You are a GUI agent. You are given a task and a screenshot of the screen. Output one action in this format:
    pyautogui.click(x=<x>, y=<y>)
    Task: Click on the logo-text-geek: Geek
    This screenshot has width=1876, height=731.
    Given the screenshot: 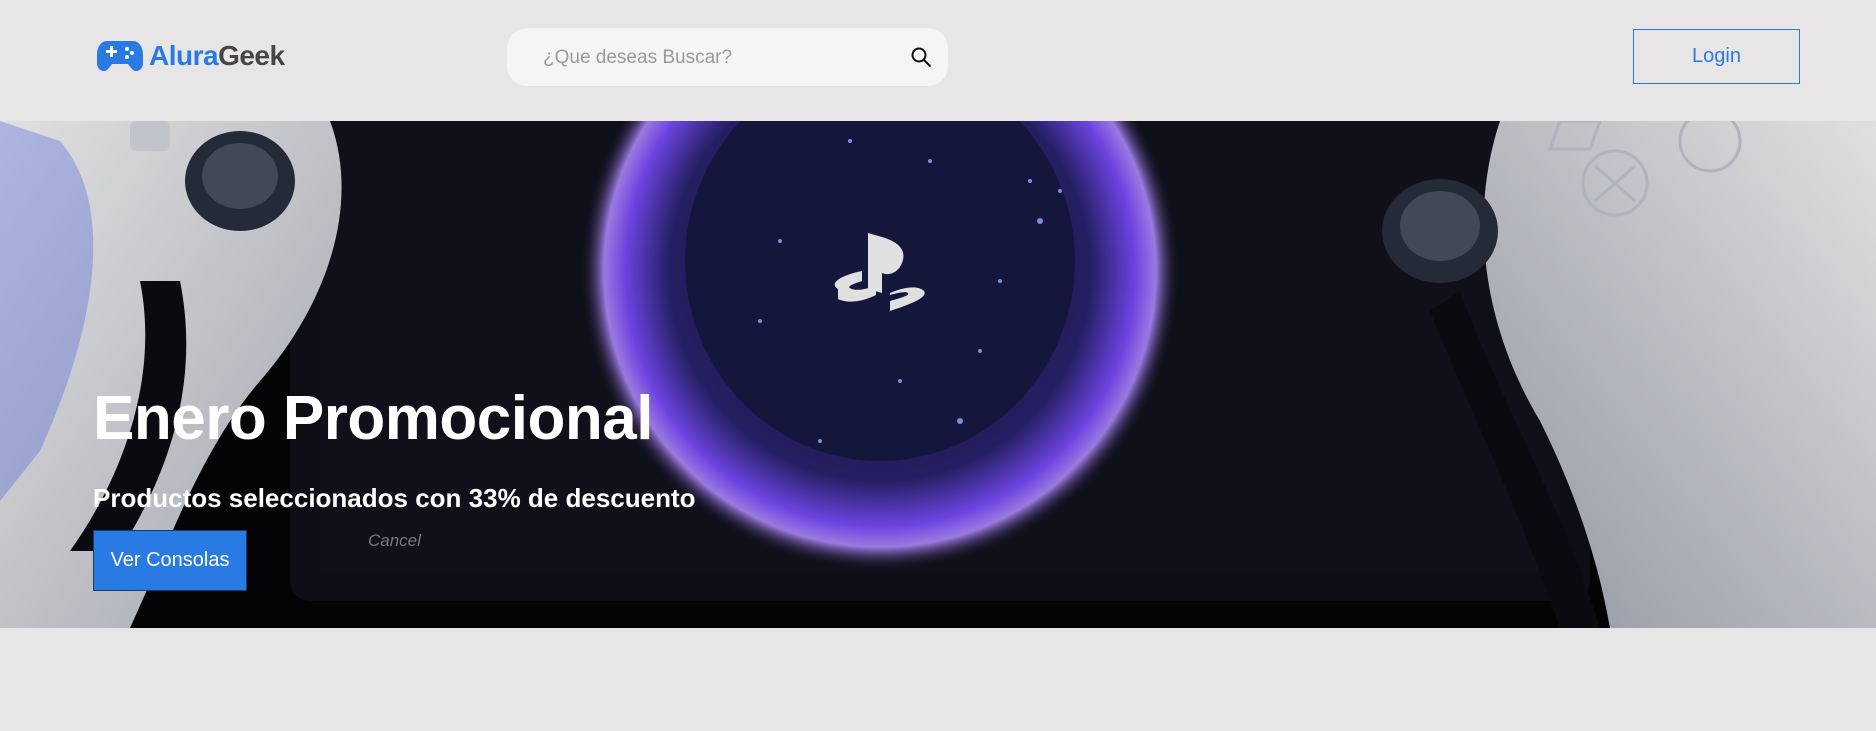 What is the action you would take?
    pyautogui.click(x=251, y=55)
    